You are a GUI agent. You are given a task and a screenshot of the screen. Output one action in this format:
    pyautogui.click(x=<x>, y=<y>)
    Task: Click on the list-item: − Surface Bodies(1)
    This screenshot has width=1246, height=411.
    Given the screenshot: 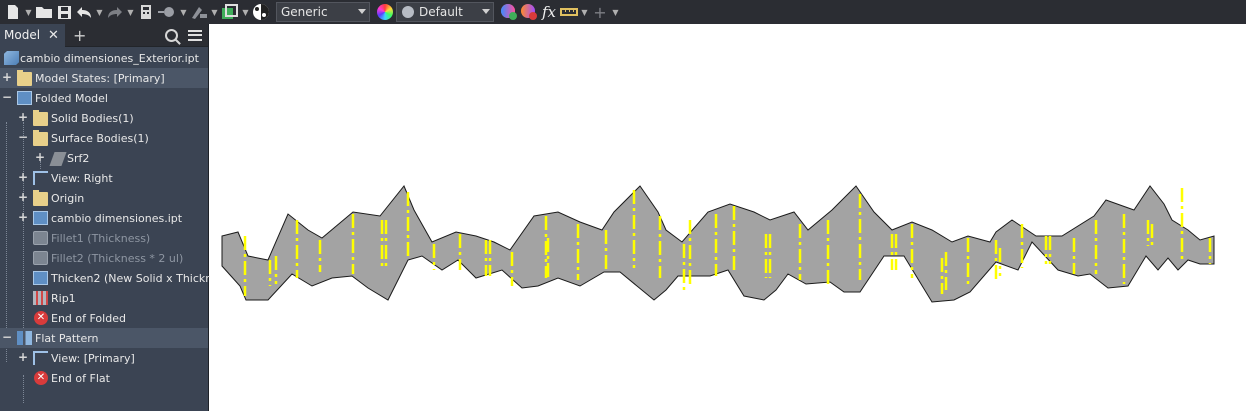 What is the action you would take?
    pyautogui.click(x=104, y=138)
    